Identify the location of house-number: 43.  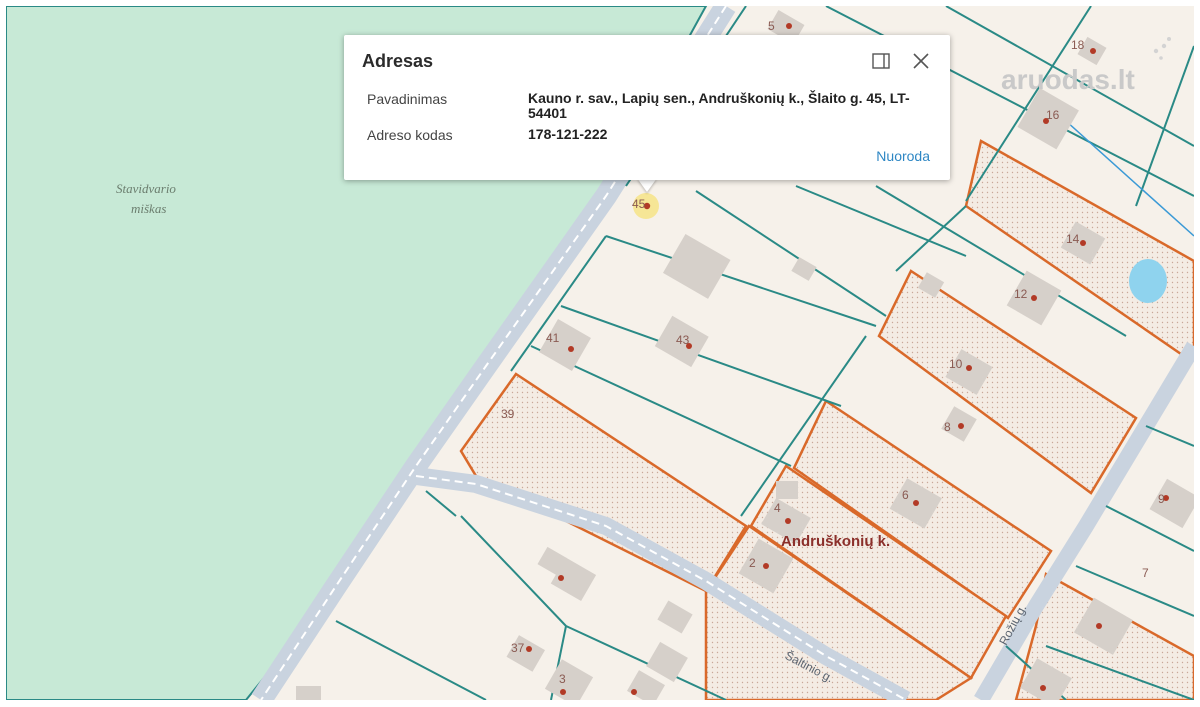
(683, 340).